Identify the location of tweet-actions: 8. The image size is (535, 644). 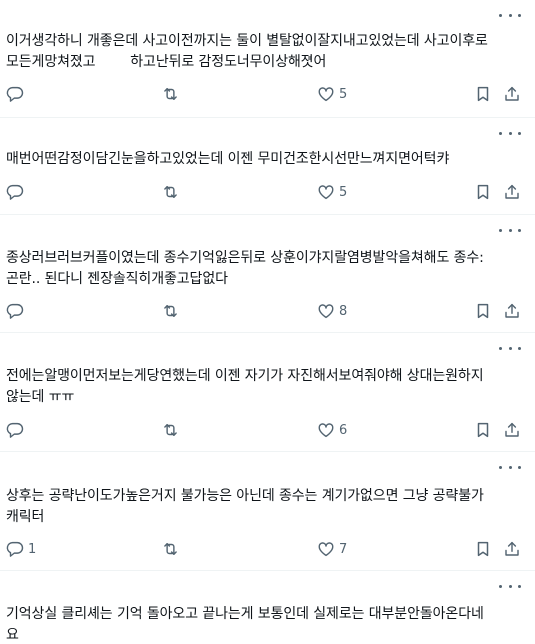
(267, 311).